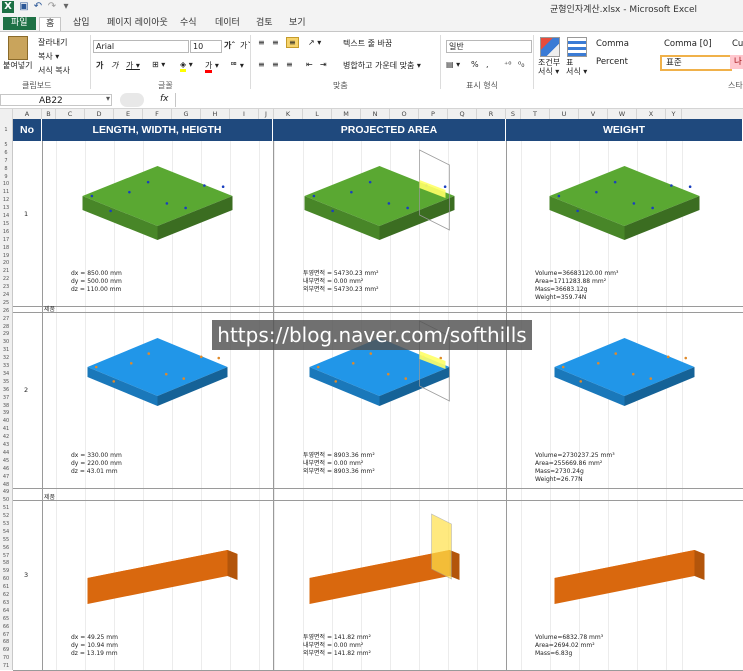 Image resolution: width=743 pixels, height=671 pixels. Describe the element at coordinates (6, 350) in the screenshot. I see `row-header-31: 31` at that location.